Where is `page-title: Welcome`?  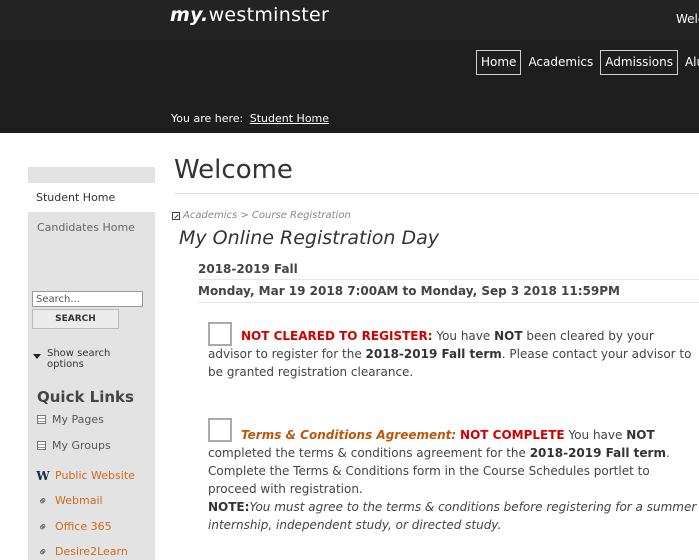
page-title: Welcome is located at coordinates (233, 170).